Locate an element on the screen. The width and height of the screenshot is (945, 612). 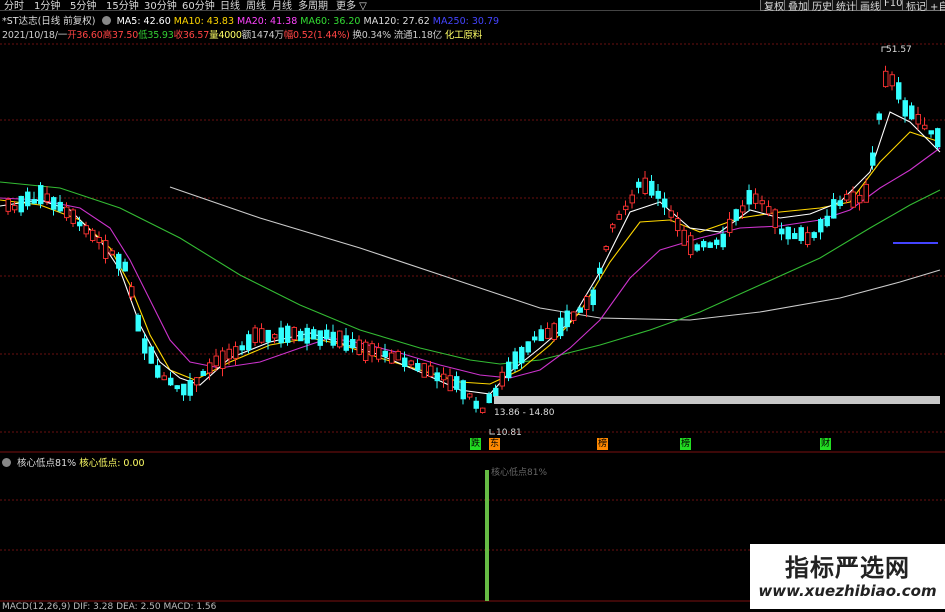
event-marker: 财 is located at coordinates (825, 444).